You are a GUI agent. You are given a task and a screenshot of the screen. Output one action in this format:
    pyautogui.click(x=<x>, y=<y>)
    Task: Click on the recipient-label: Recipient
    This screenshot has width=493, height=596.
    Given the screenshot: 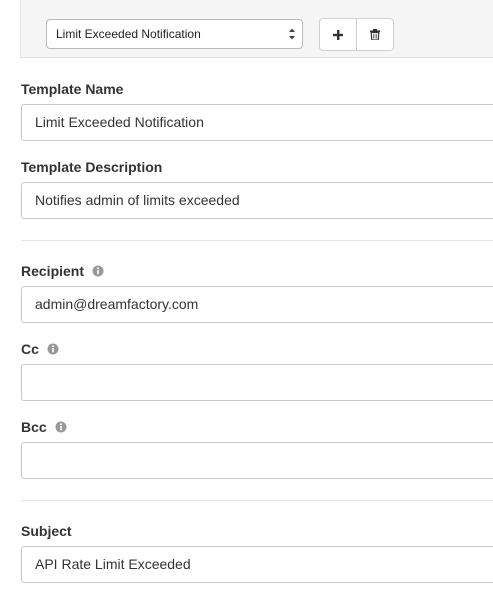 What is the action you would take?
    pyautogui.click(x=62, y=271)
    